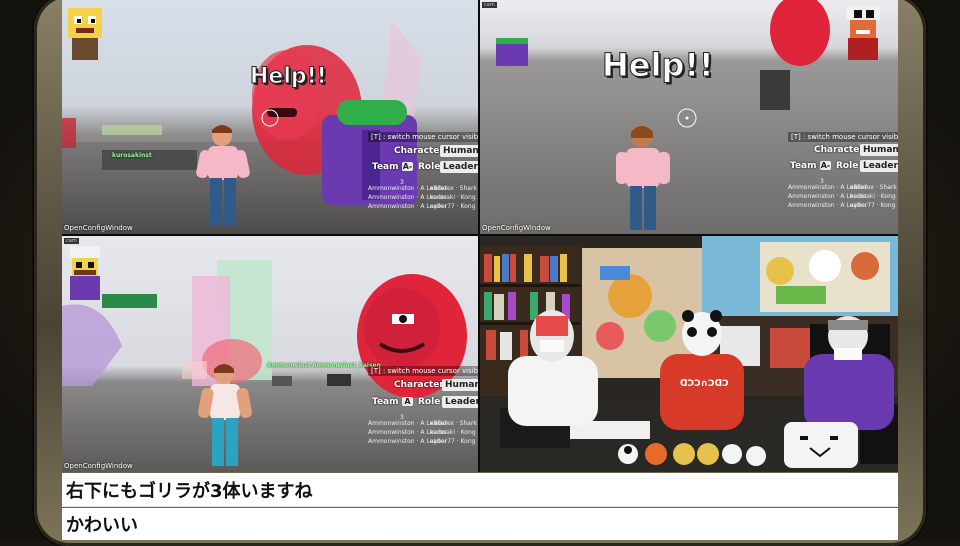 Image resolution: width=960 pixels, height=546 pixels. I want to click on pixel-avatar-wario, so click(85, 273).